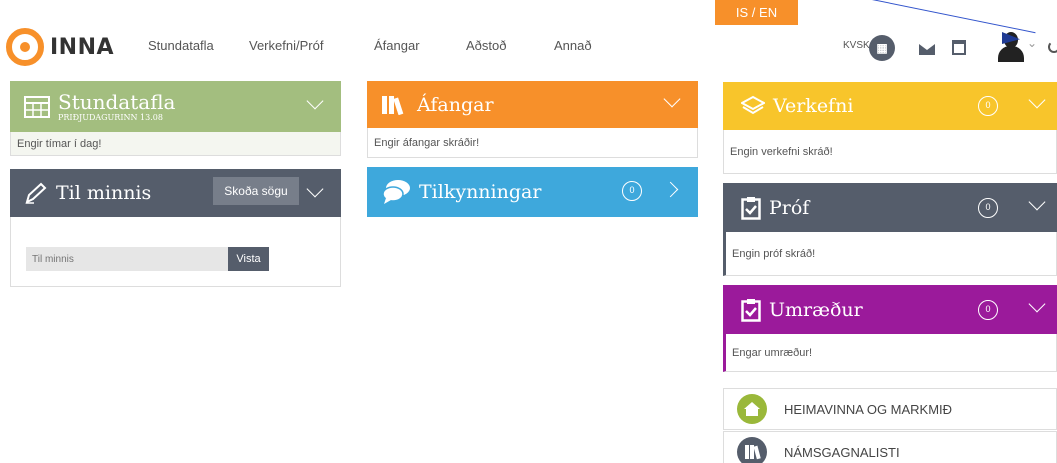 The width and height of the screenshot is (1057, 463). What do you see at coordinates (816, 309) in the screenshot?
I see `discussions-title: Umræður` at bounding box center [816, 309].